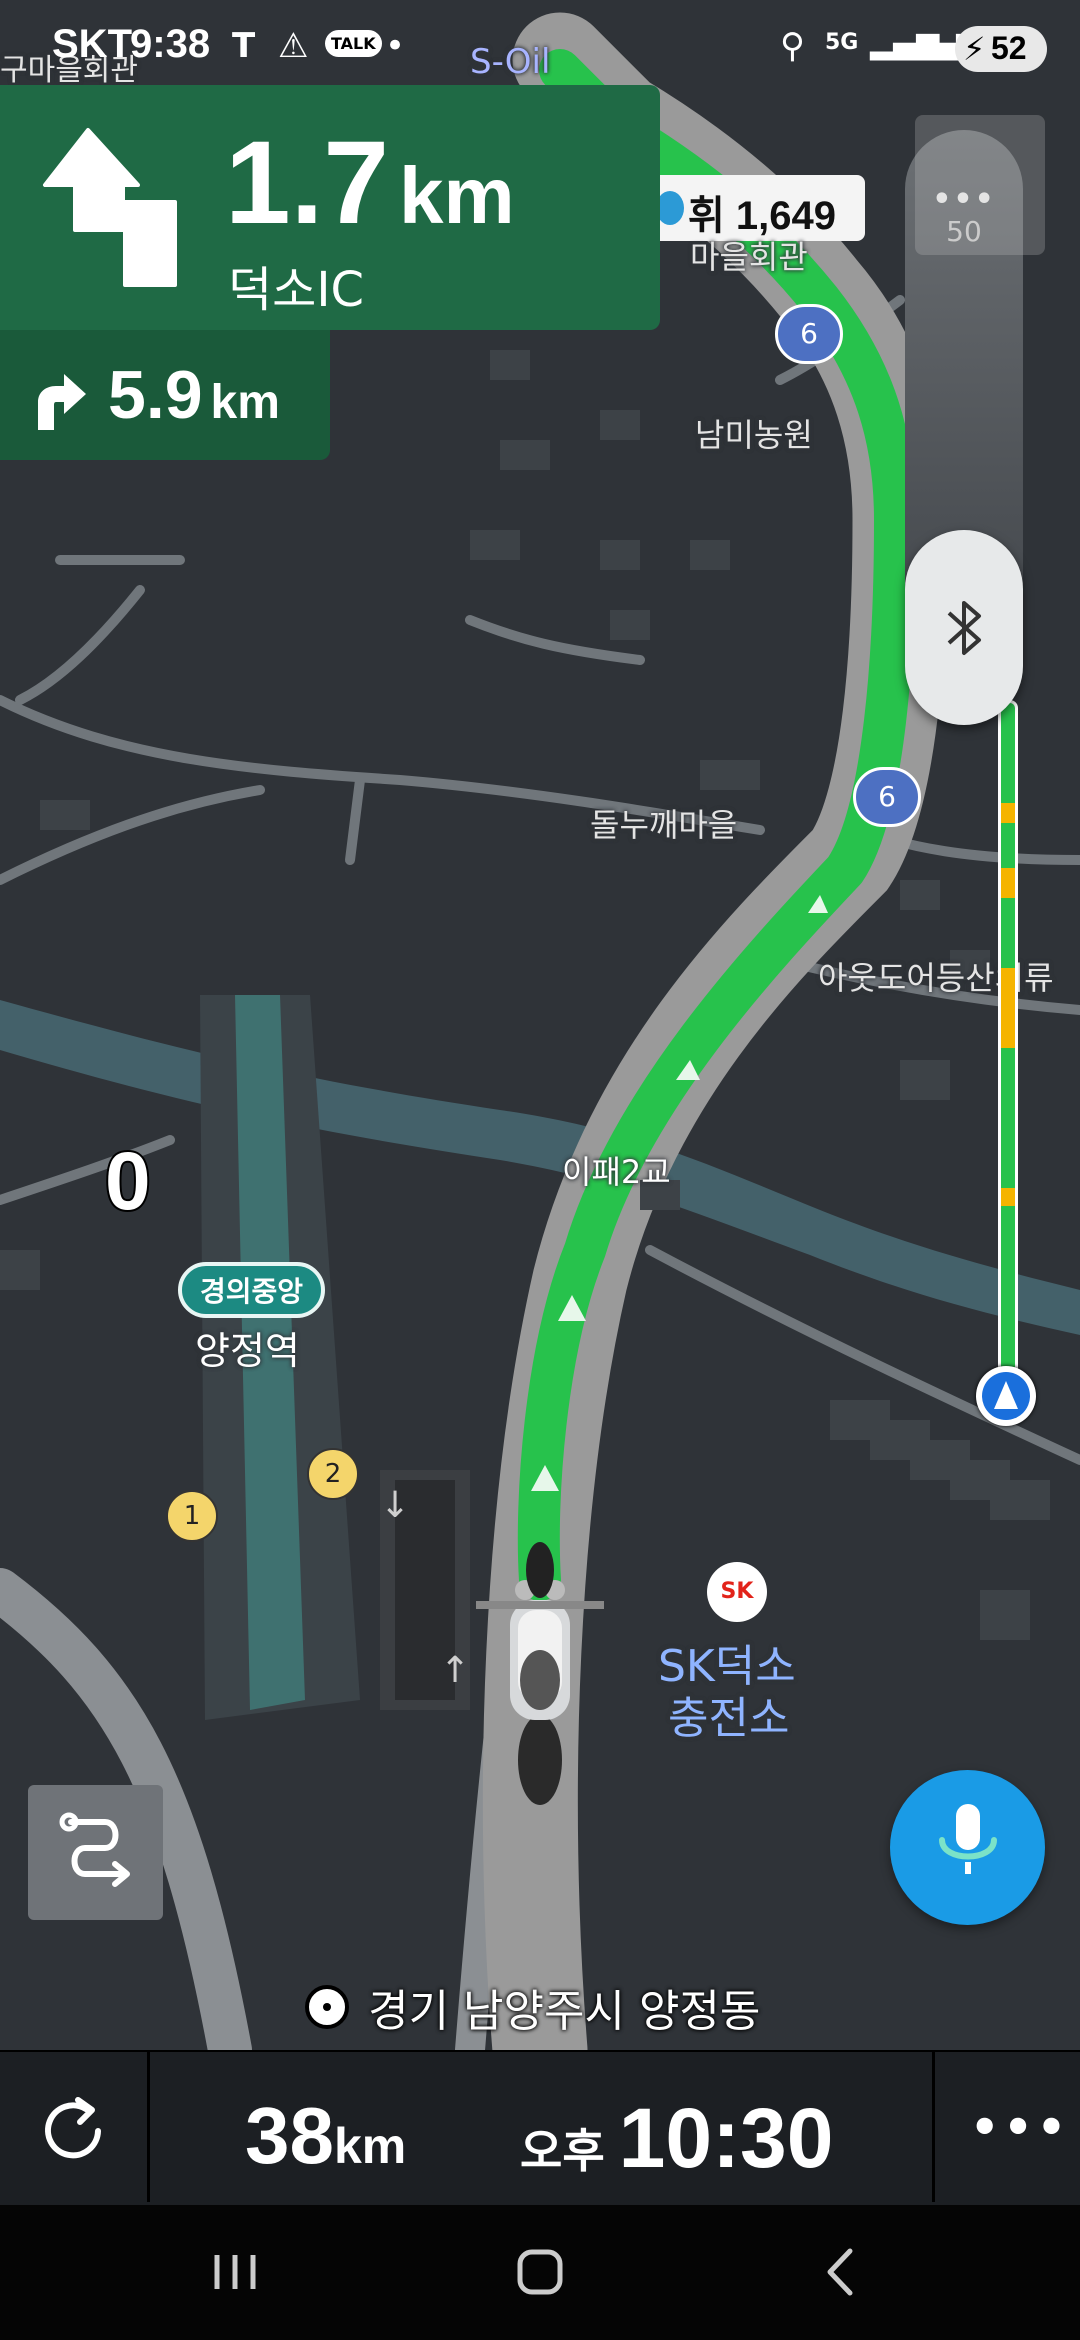 This screenshot has width=1080, height=2340. Describe the element at coordinates (62, 402) in the screenshot. I see `next-turn-right-icon` at that location.